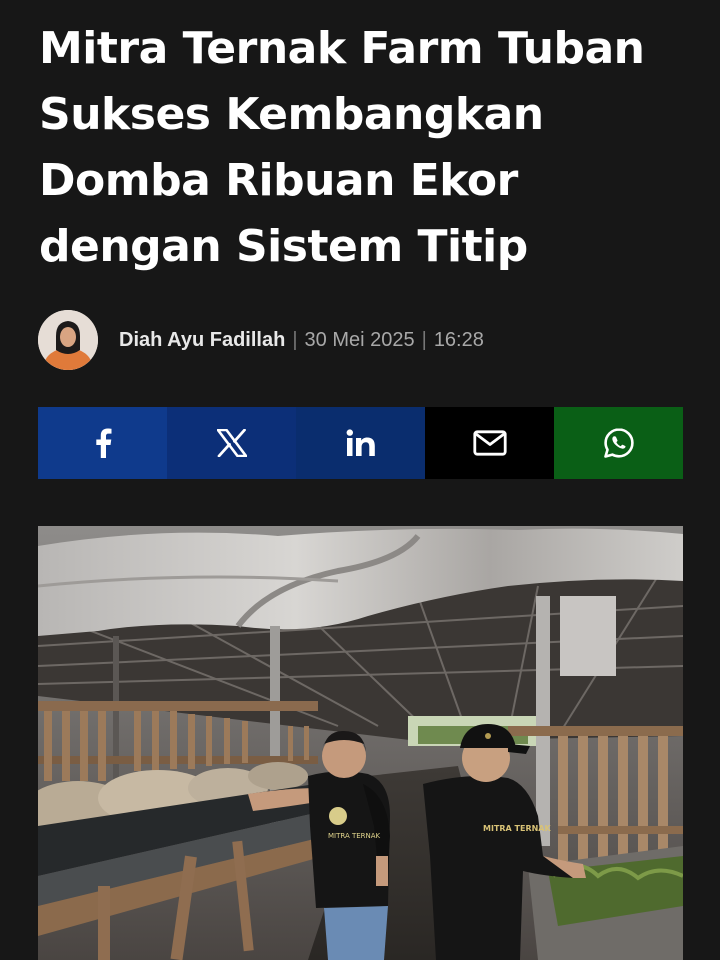 This screenshot has width=720, height=960. Describe the element at coordinates (359, 339) in the screenshot. I see `publish-date: 30 Mei 2025` at that location.